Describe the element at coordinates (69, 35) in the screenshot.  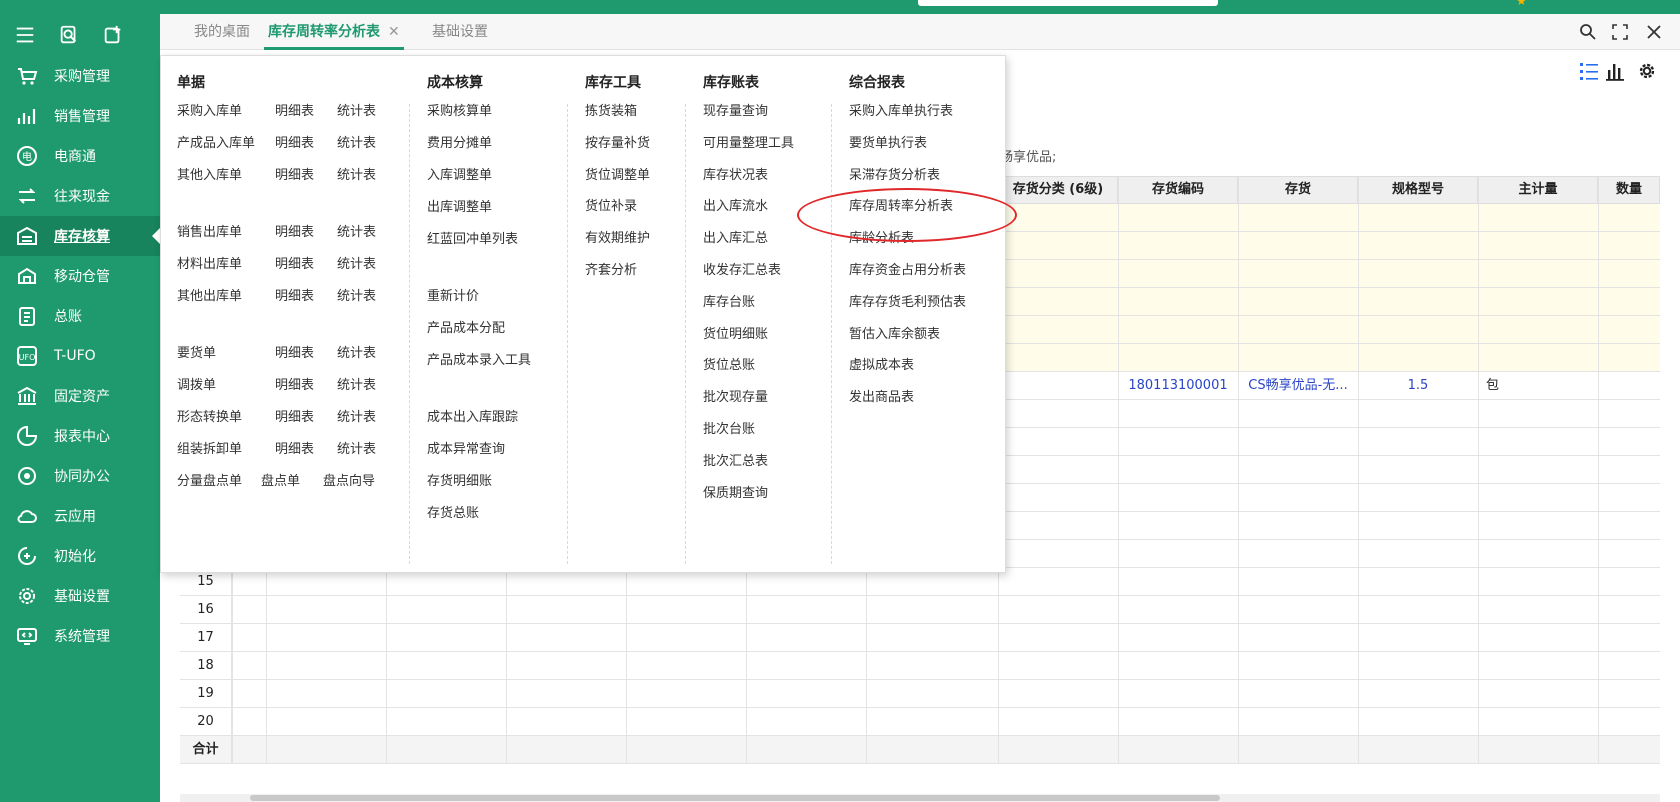
I see `search-doc-icon` at that location.